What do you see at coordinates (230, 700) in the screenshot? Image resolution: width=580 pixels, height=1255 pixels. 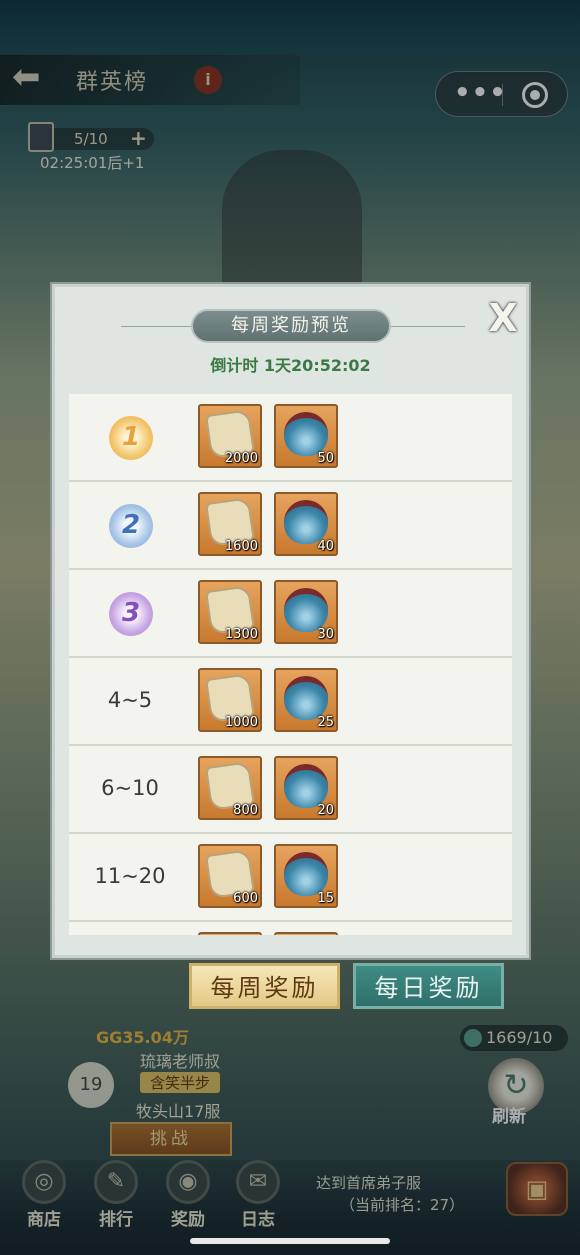 I see `scroll-item: 1000` at bounding box center [230, 700].